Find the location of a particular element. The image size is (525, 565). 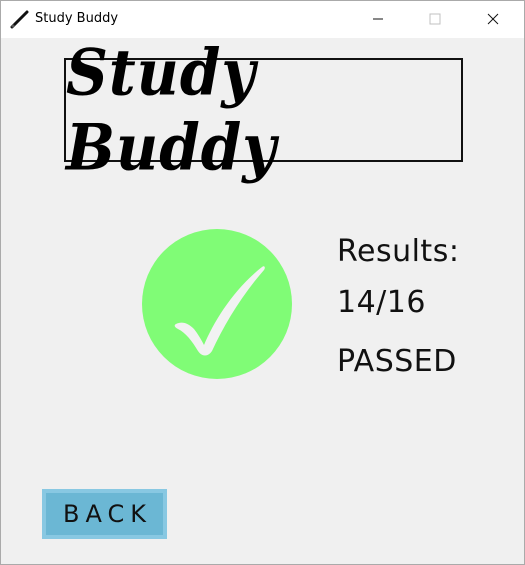

results-label: Results: is located at coordinates (398, 251).